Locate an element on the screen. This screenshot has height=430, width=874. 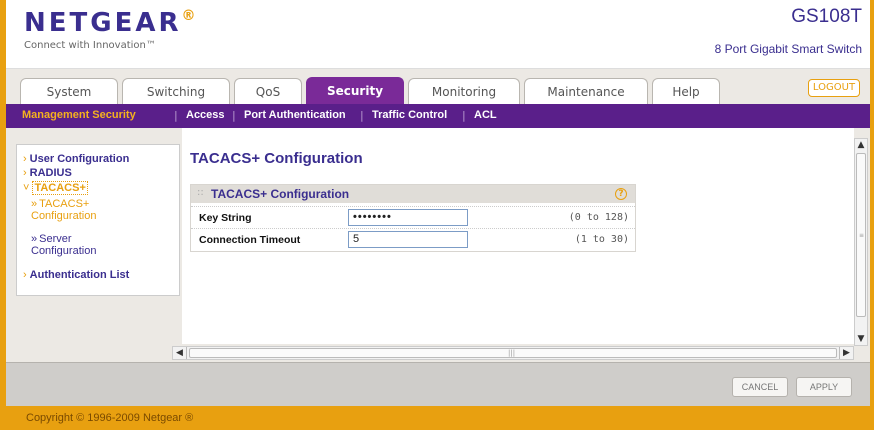
tab-qos: QoS is located at coordinates (268, 92).